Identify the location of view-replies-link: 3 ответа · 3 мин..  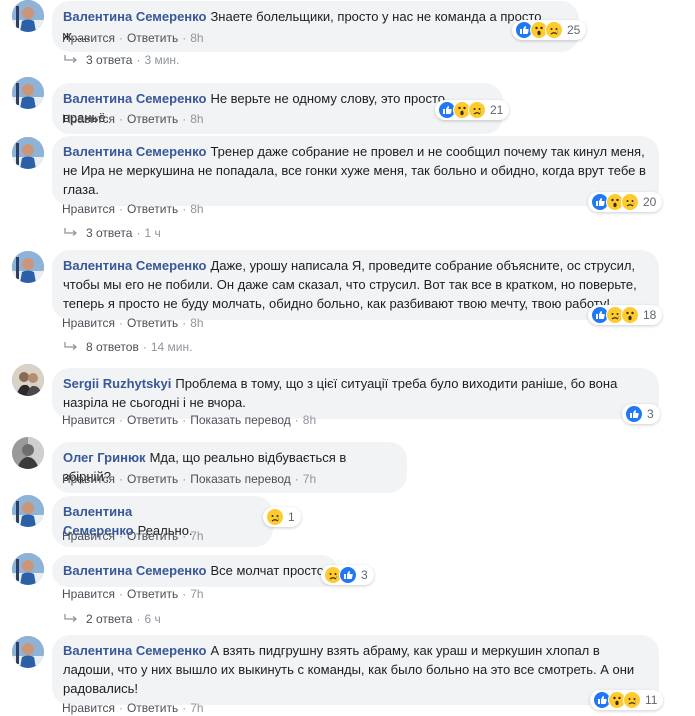
(121, 60).